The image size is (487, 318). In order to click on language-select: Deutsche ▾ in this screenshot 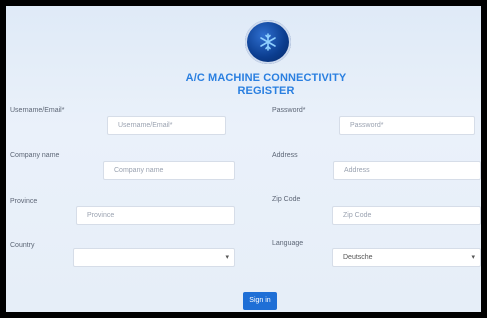, I will do `click(406, 257)`.